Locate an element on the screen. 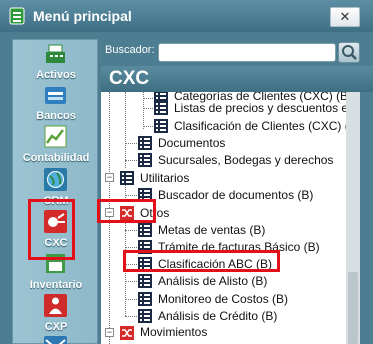 This screenshot has height=344, width=373. window-title: Menú principal is located at coordinates (82, 16).